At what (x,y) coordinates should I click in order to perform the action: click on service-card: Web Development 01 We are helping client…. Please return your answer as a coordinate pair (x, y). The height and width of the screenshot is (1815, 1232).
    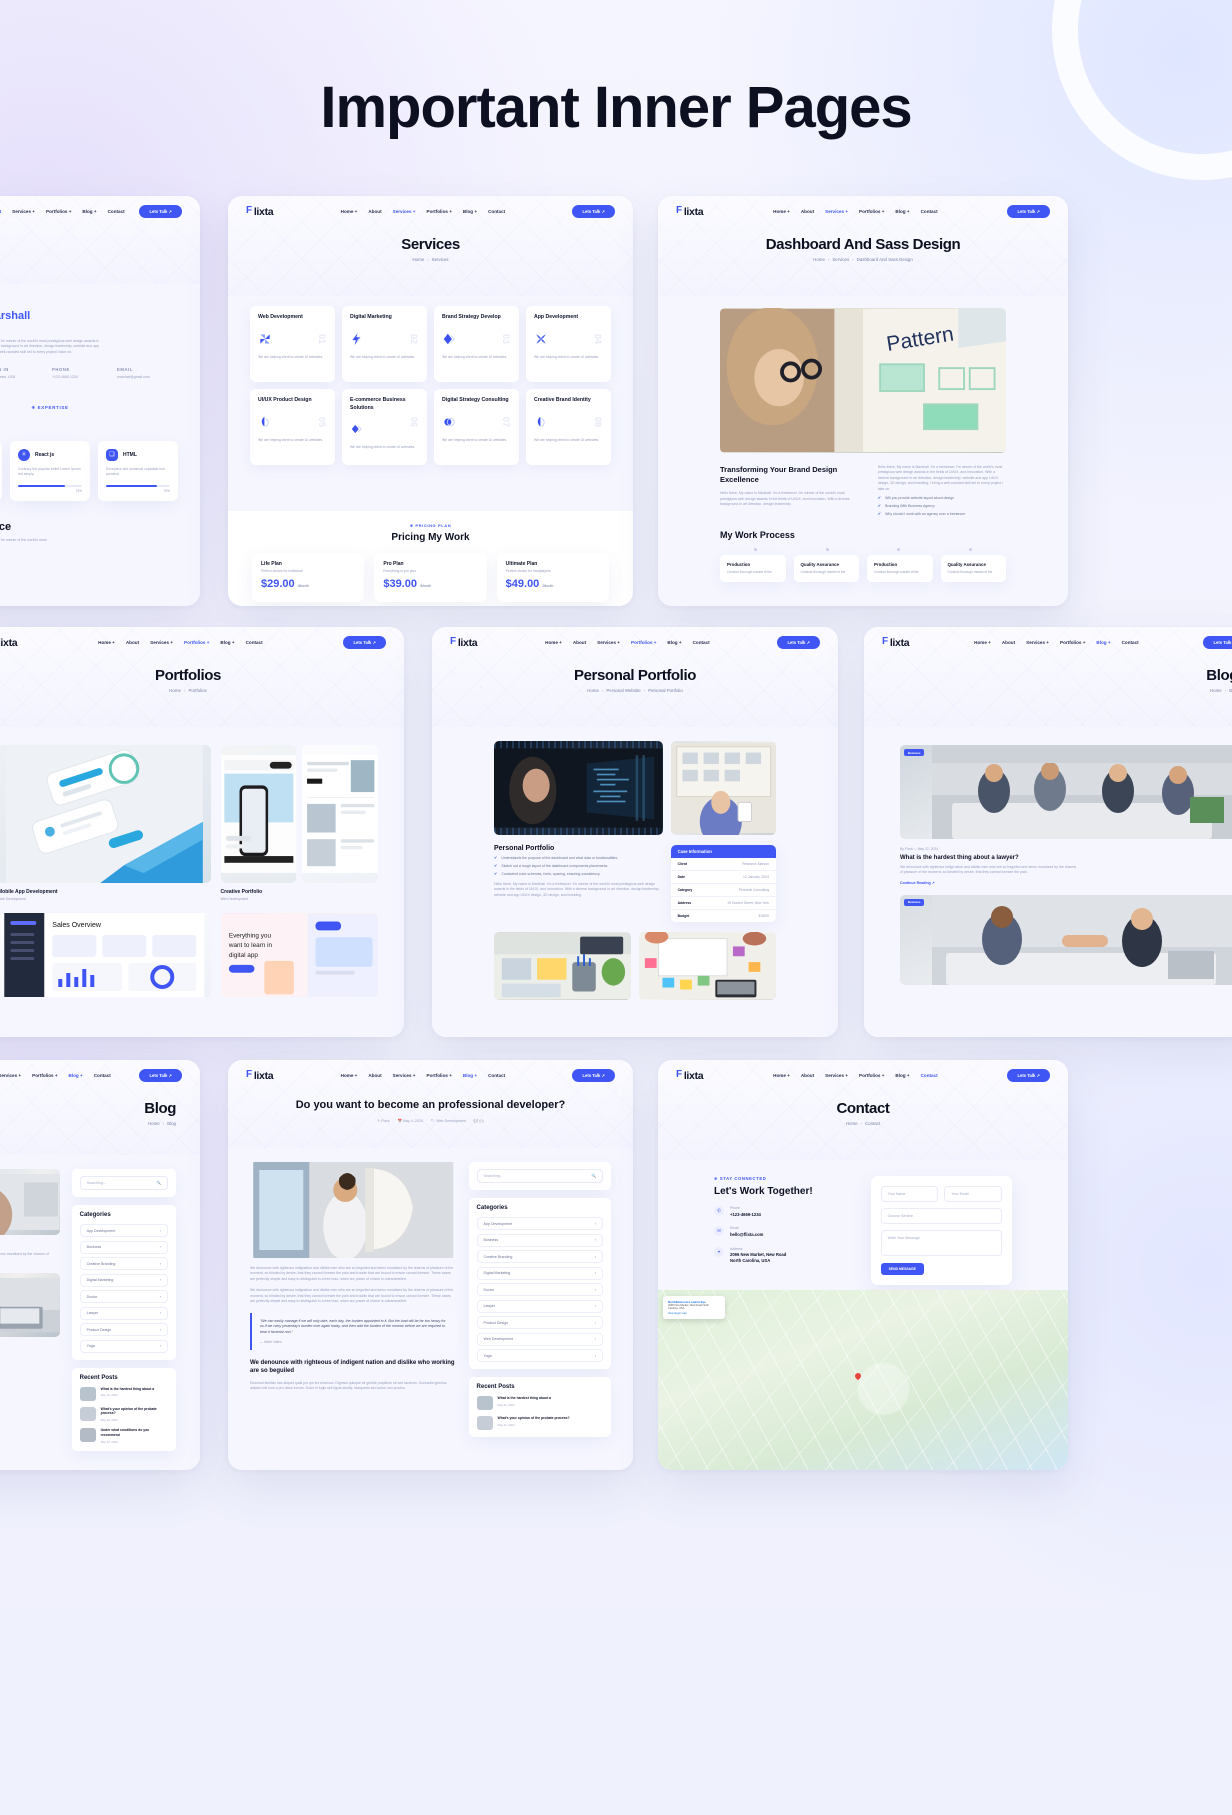
    Looking at the image, I should click on (292, 344).